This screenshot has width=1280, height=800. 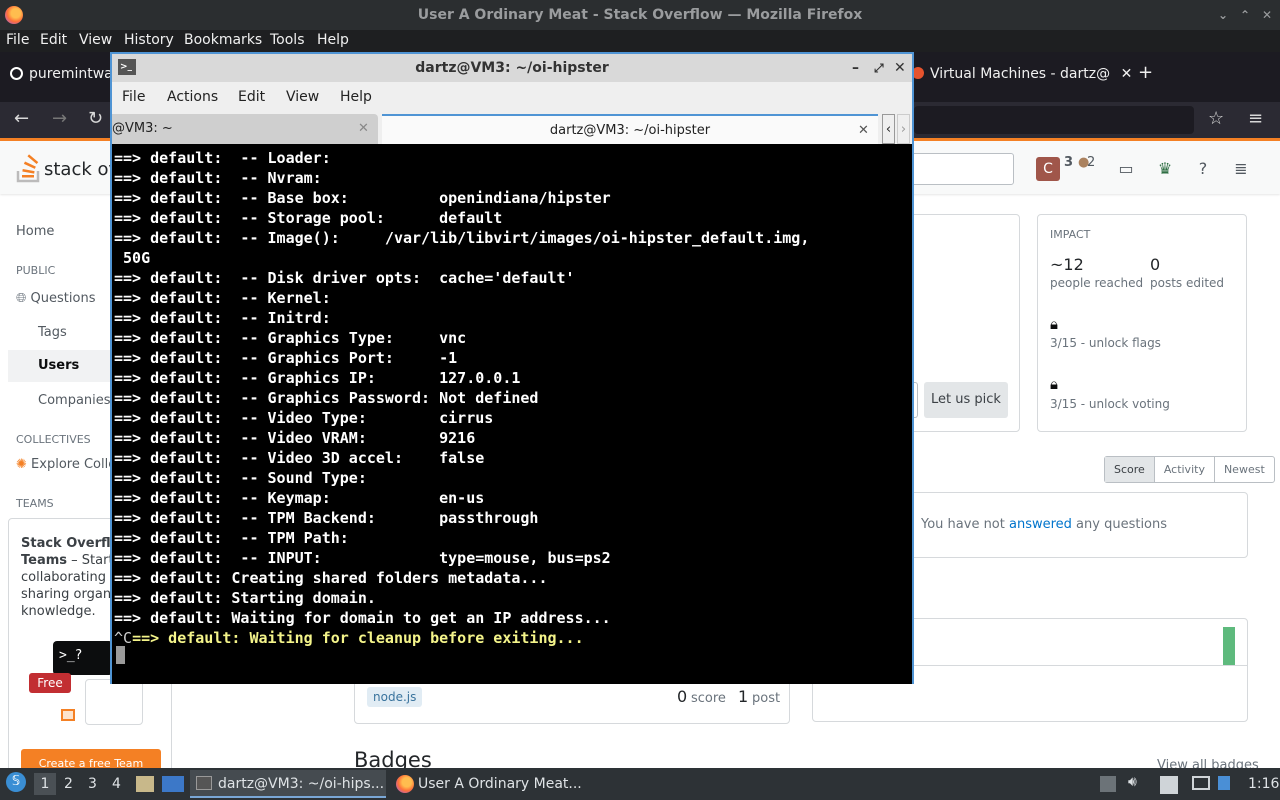 What do you see at coordinates (1169, 785) in the screenshot?
I see `clipboard-icon` at bounding box center [1169, 785].